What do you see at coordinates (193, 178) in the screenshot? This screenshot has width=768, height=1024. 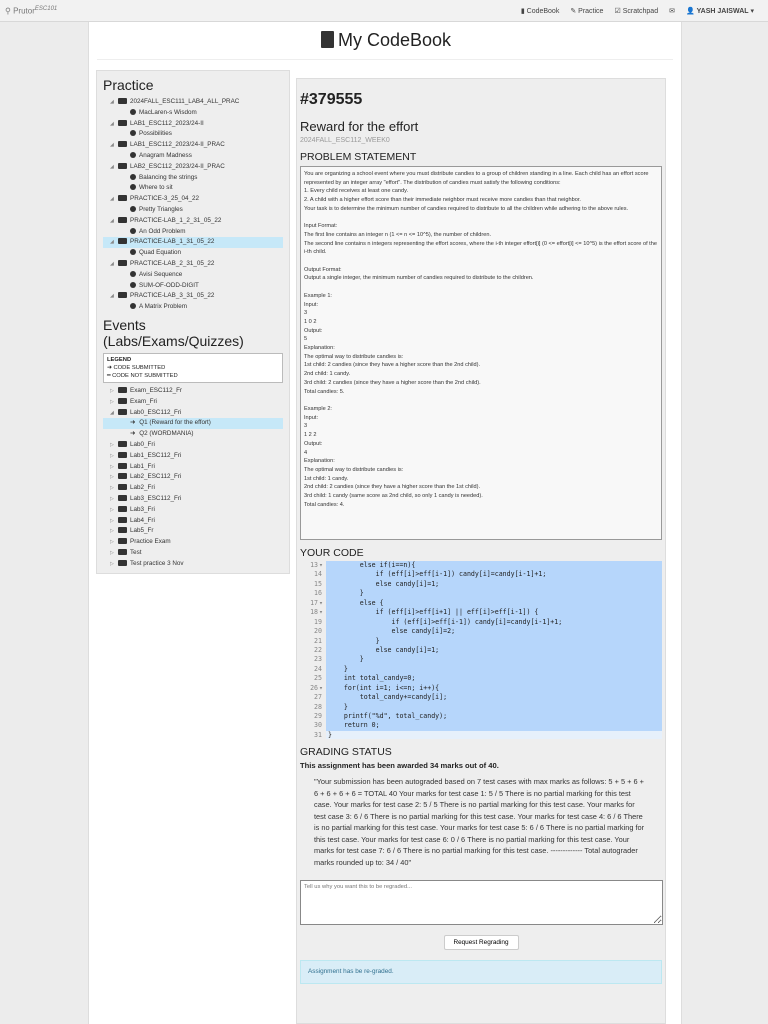 I see `tree-item: Balancing the strings` at bounding box center [193, 178].